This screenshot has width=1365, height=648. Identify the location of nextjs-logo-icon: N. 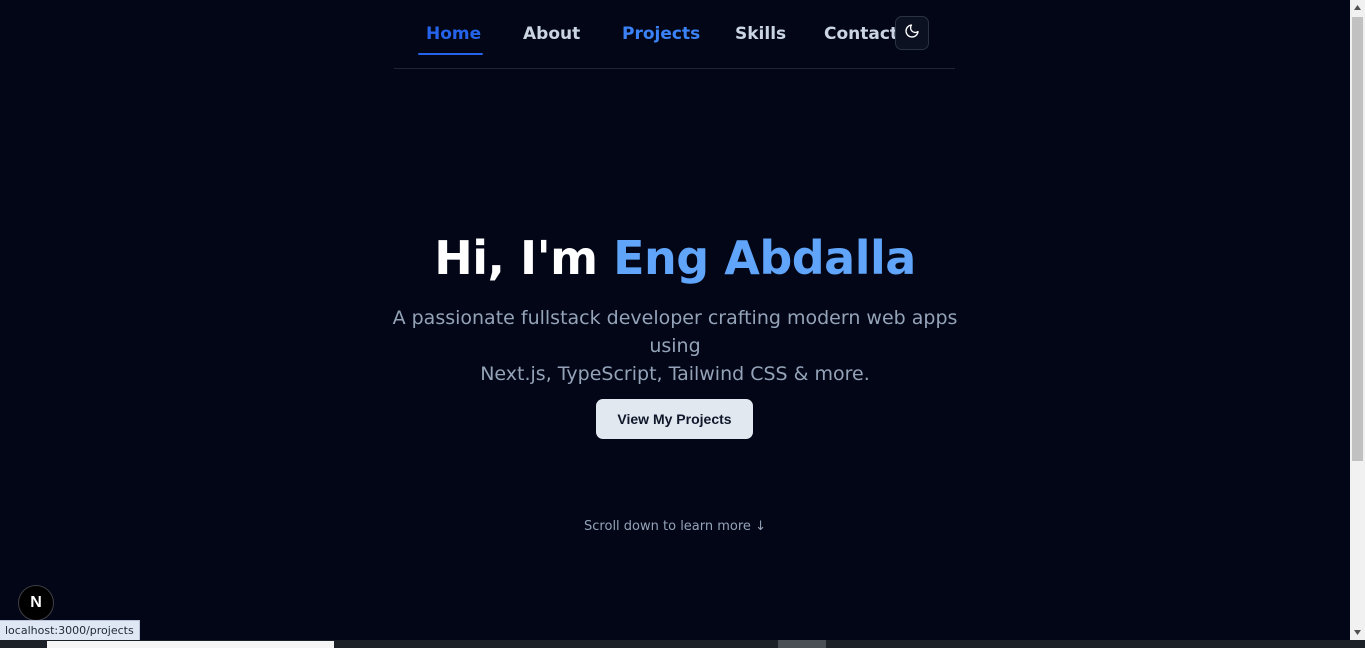
(36, 602).